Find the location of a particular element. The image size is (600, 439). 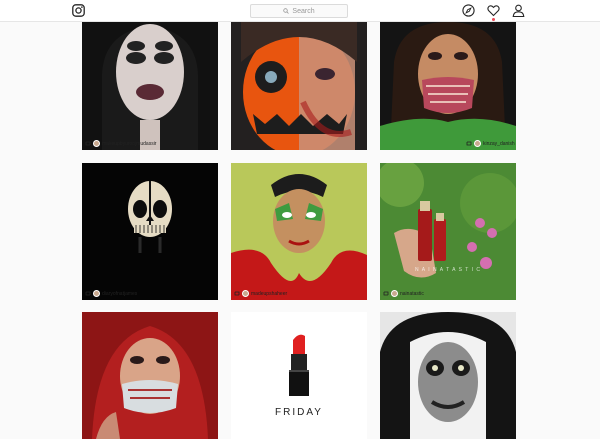

post-tile: kinzay_danish is located at coordinates (448, 86).